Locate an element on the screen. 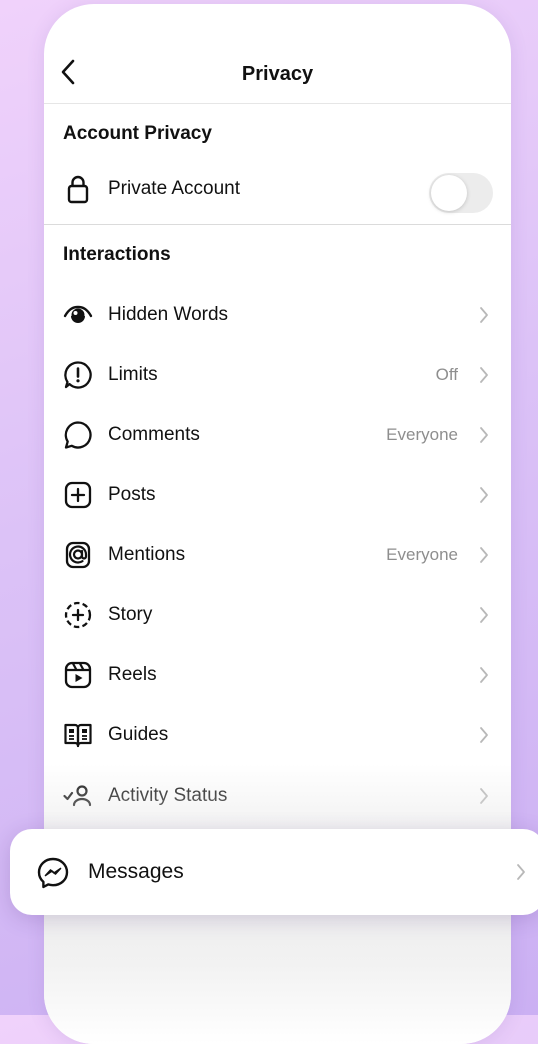  reels-row: Reels is located at coordinates (277, 675).